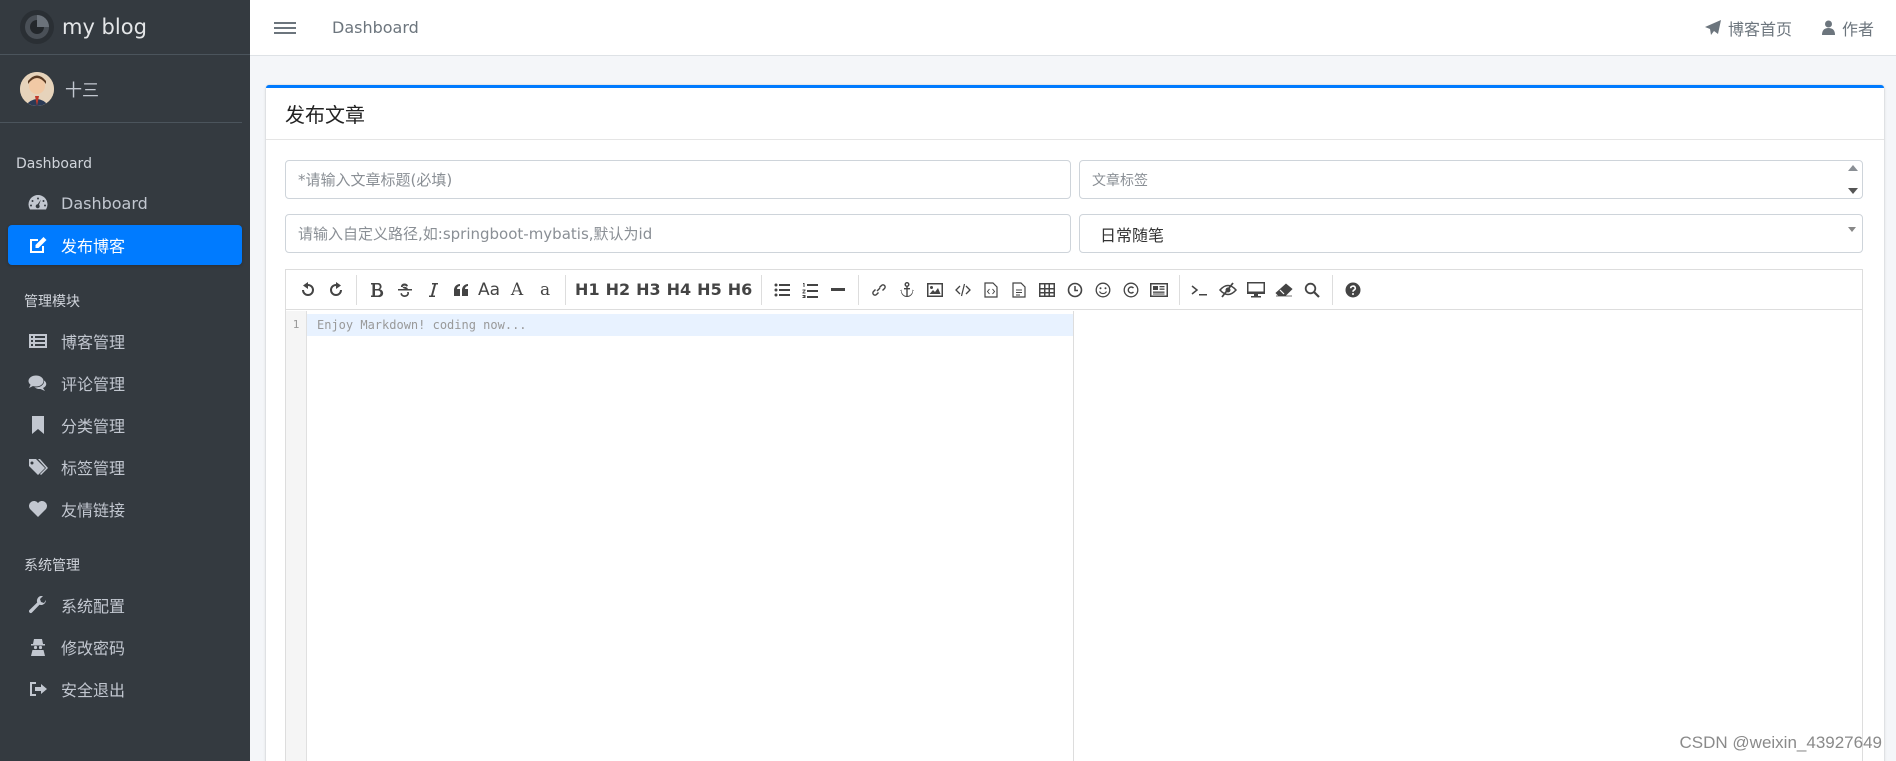 The height and width of the screenshot is (761, 1896). Describe the element at coordinates (1132, 235) in the screenshot. I see `category-selected-value: 日常随笔` at that location.